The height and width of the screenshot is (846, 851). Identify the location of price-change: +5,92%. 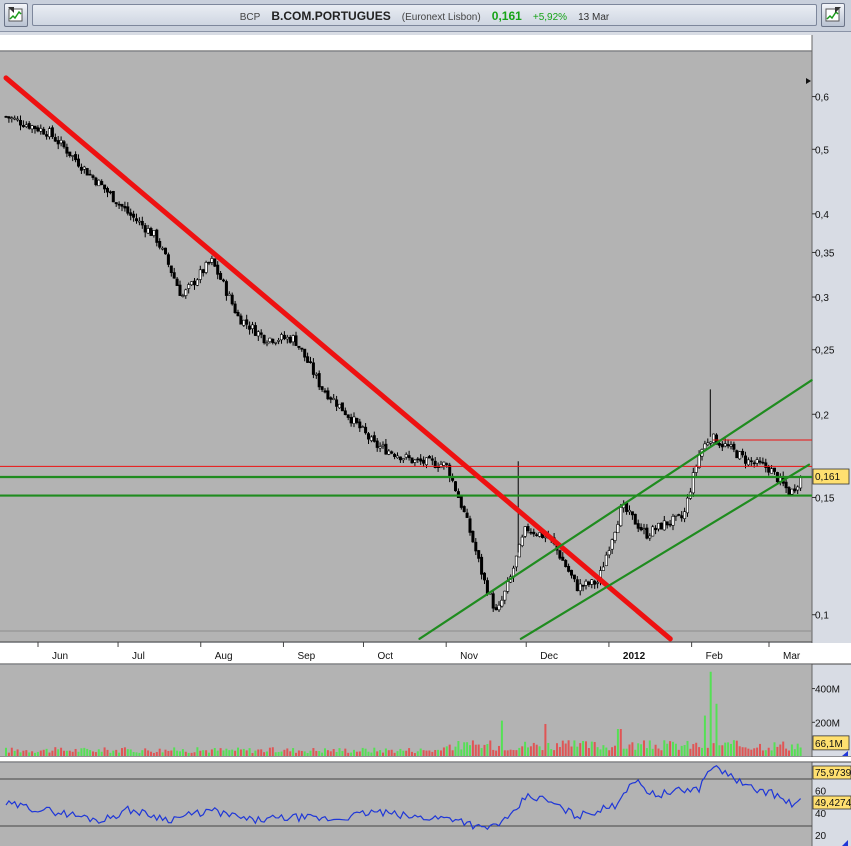
(550, 17).